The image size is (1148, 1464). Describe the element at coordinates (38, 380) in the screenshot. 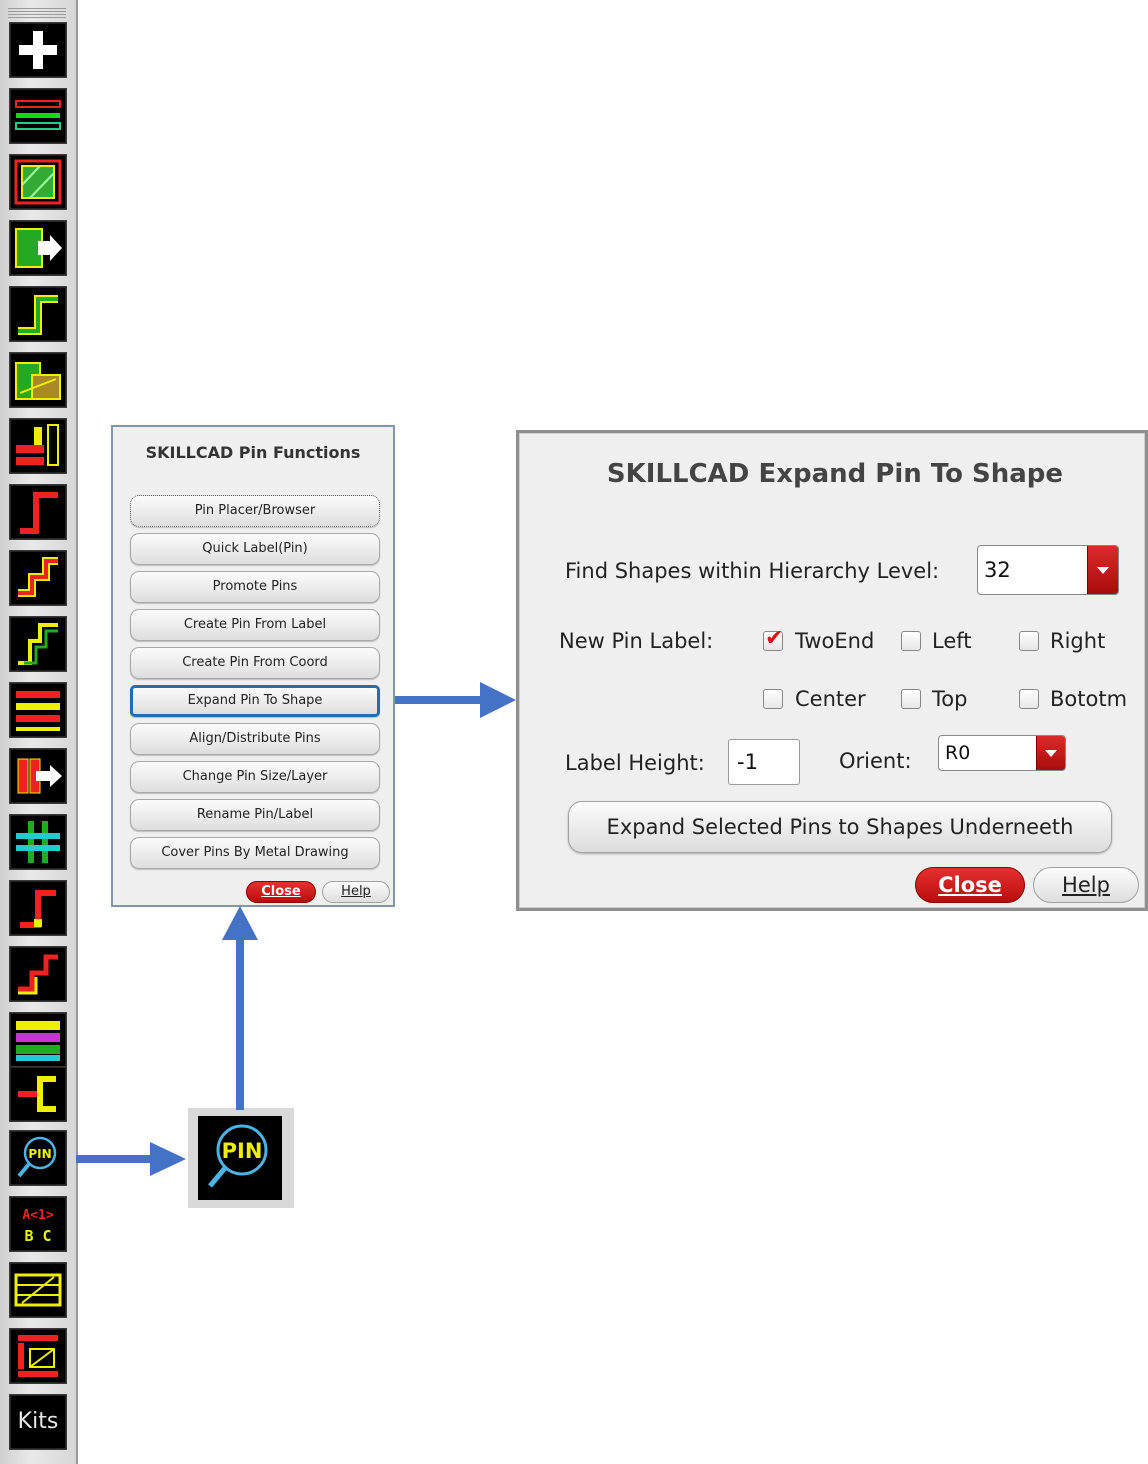

I see `stack-shapes-icon` at that location.